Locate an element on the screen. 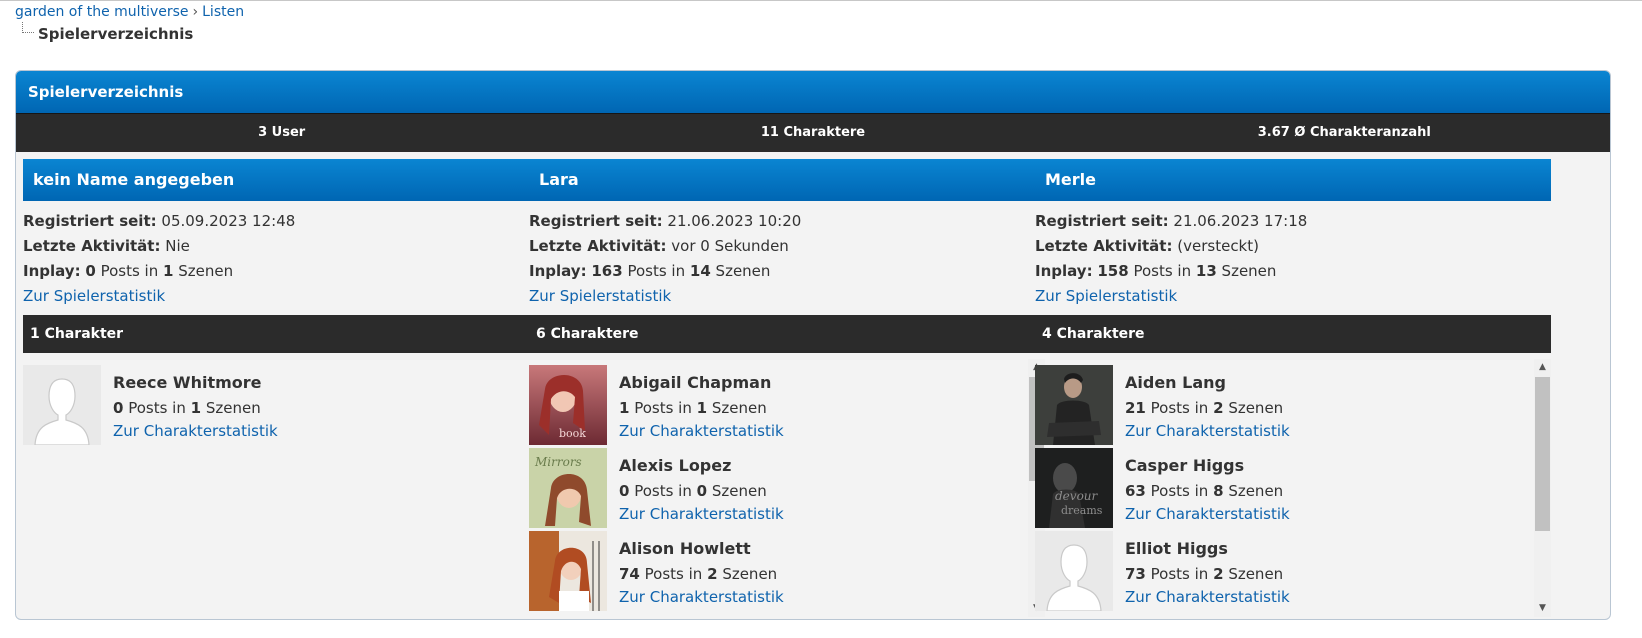 This screenshot has width=1642, height=638. breadcrumb: garden of the multiverse › Listen is located at coordinates (129, 12).